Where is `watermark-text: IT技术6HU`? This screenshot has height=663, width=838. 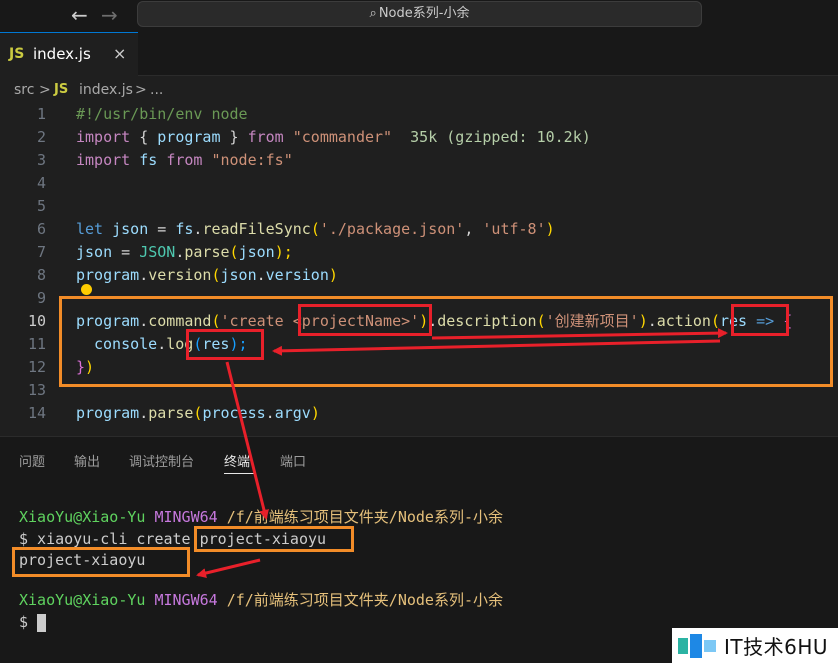 watermark-text: IT技术6HU is located at coordinates (776, 647).